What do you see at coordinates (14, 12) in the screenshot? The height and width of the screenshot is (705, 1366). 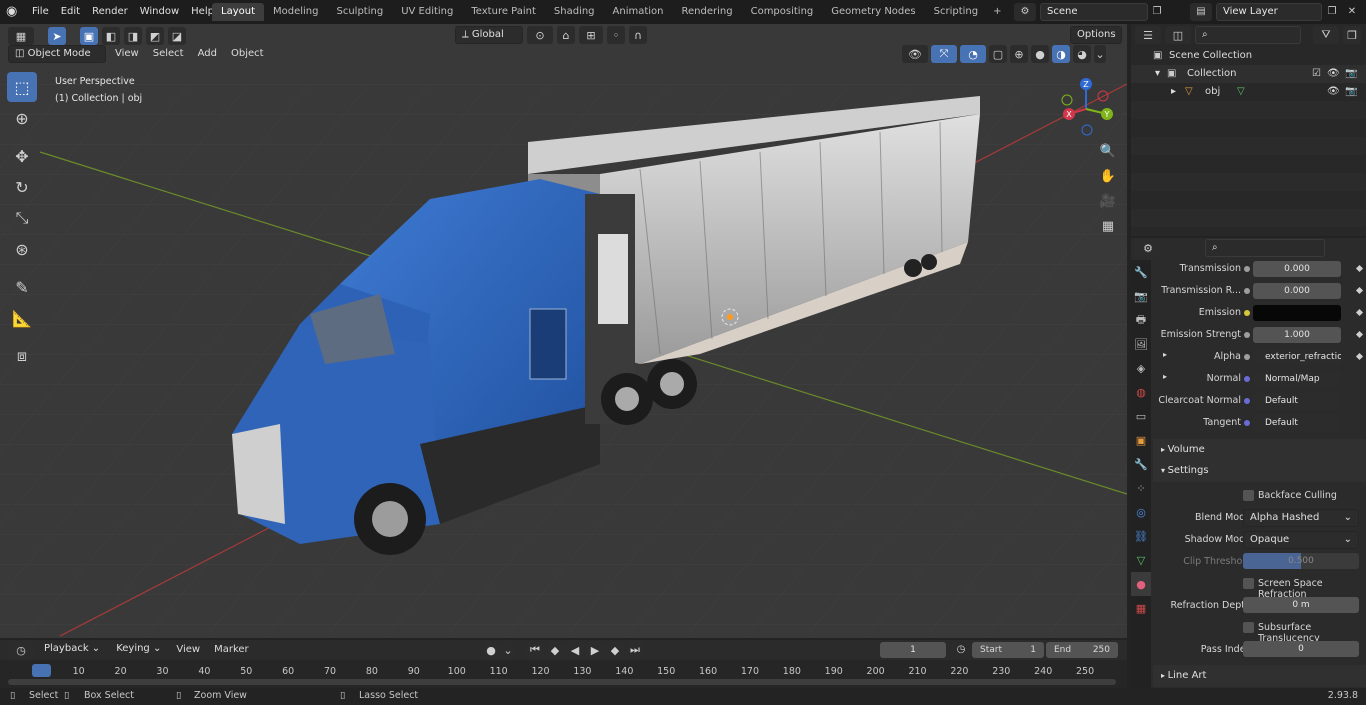 I see `blender-logo-icon: ◉` at bounding box center [14, 12].